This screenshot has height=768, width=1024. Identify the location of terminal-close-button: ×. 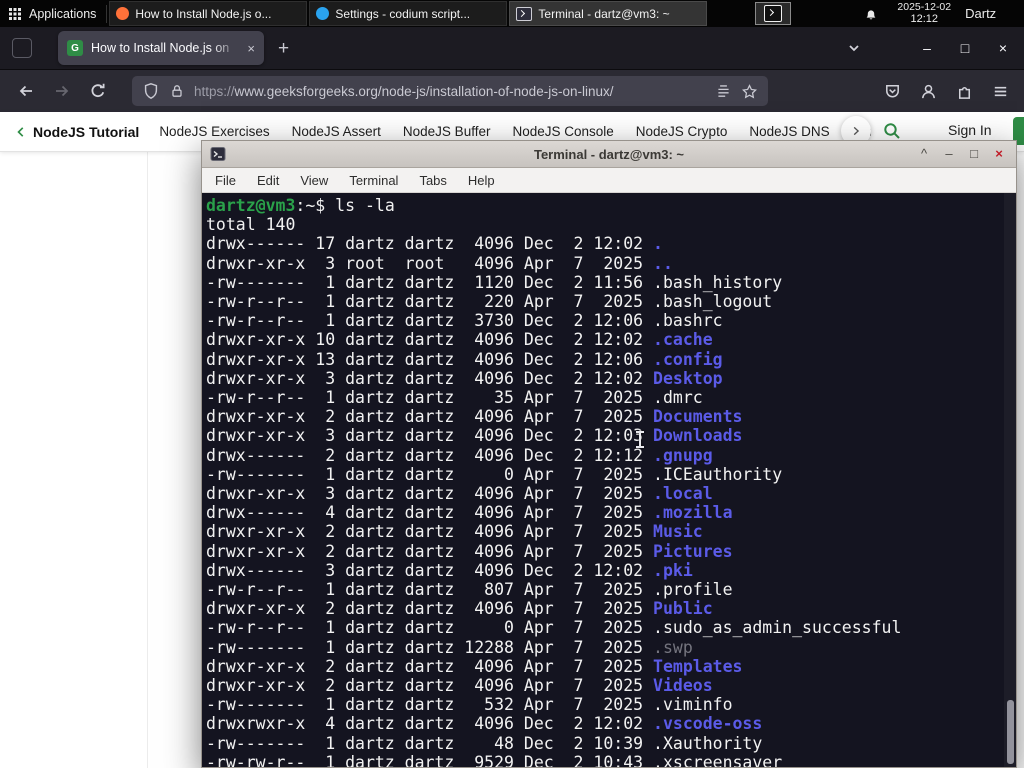
(999, 154).